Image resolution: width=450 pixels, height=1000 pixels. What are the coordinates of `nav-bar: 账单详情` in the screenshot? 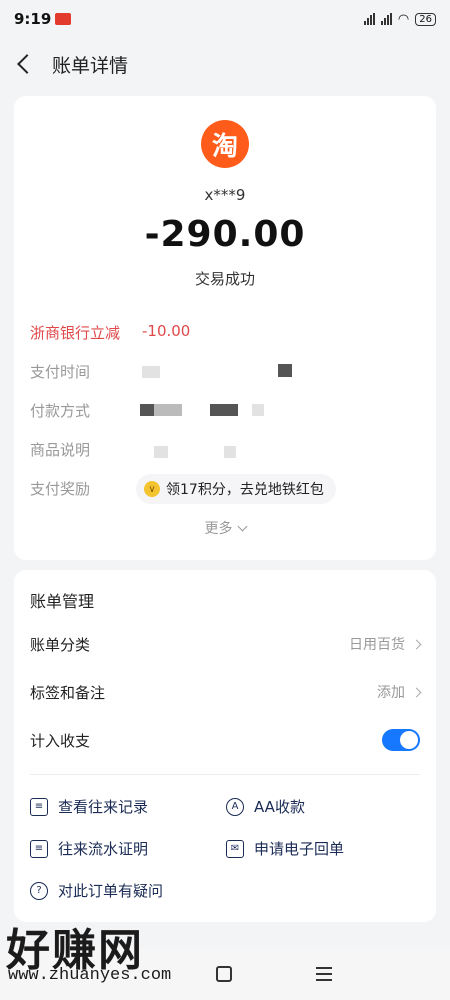 It's located at (225, 64).